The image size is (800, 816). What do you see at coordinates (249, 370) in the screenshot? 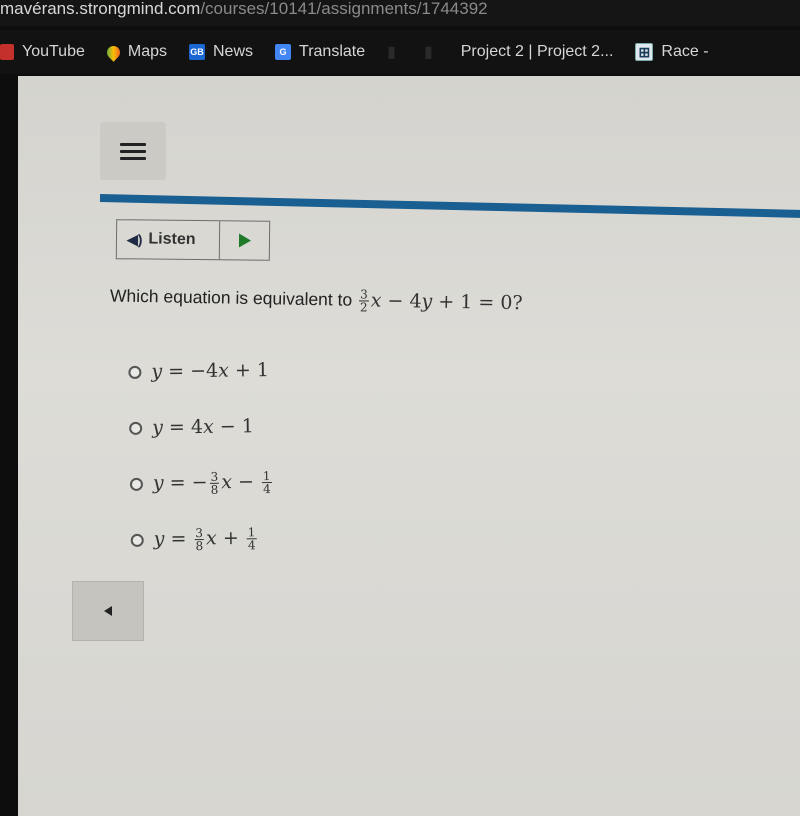
I see `term: + 1` at bounding box center [249, 370].